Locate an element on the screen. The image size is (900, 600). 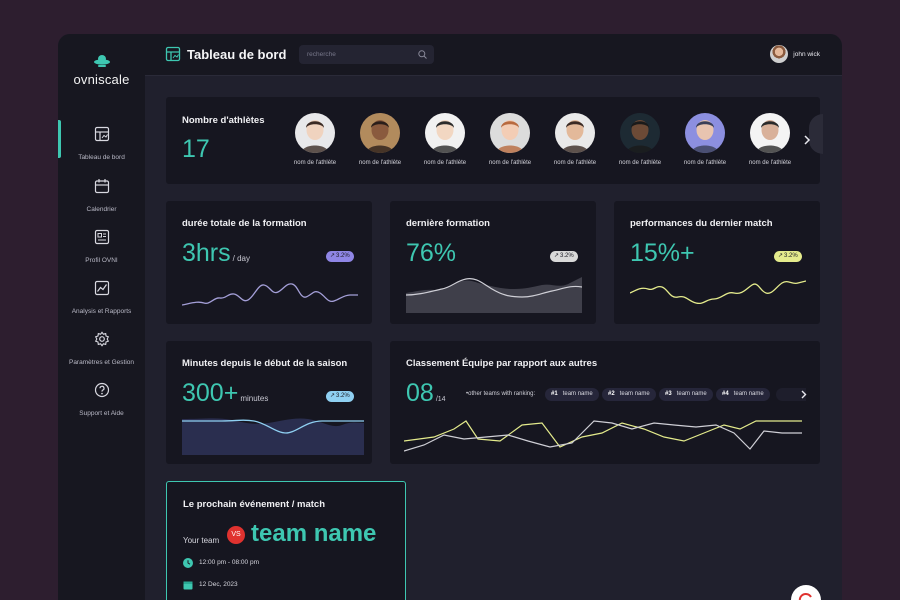
sidebar-item-label: Paramètres et Gestion is located at coordinates (101, 362).